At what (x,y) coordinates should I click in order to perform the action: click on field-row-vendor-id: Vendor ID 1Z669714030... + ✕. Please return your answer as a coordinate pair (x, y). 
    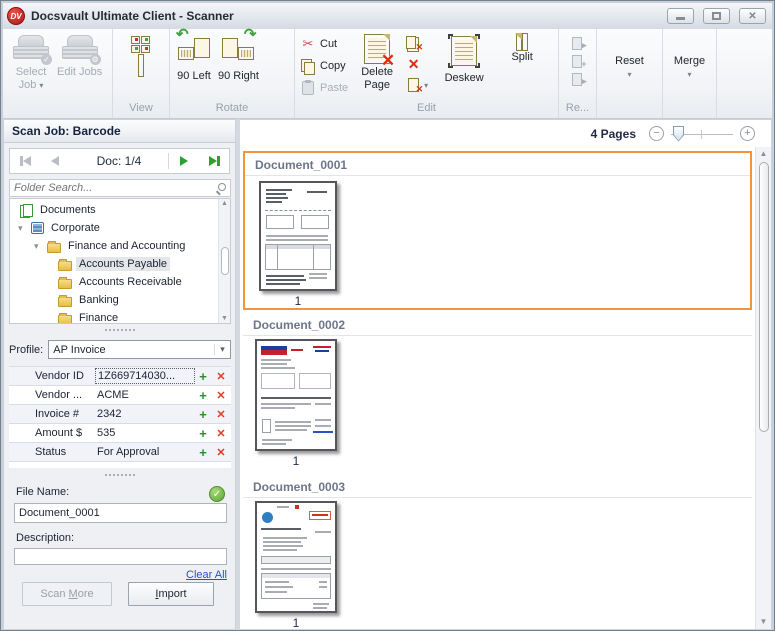
    Looking at the image, I should click on (120, 376).